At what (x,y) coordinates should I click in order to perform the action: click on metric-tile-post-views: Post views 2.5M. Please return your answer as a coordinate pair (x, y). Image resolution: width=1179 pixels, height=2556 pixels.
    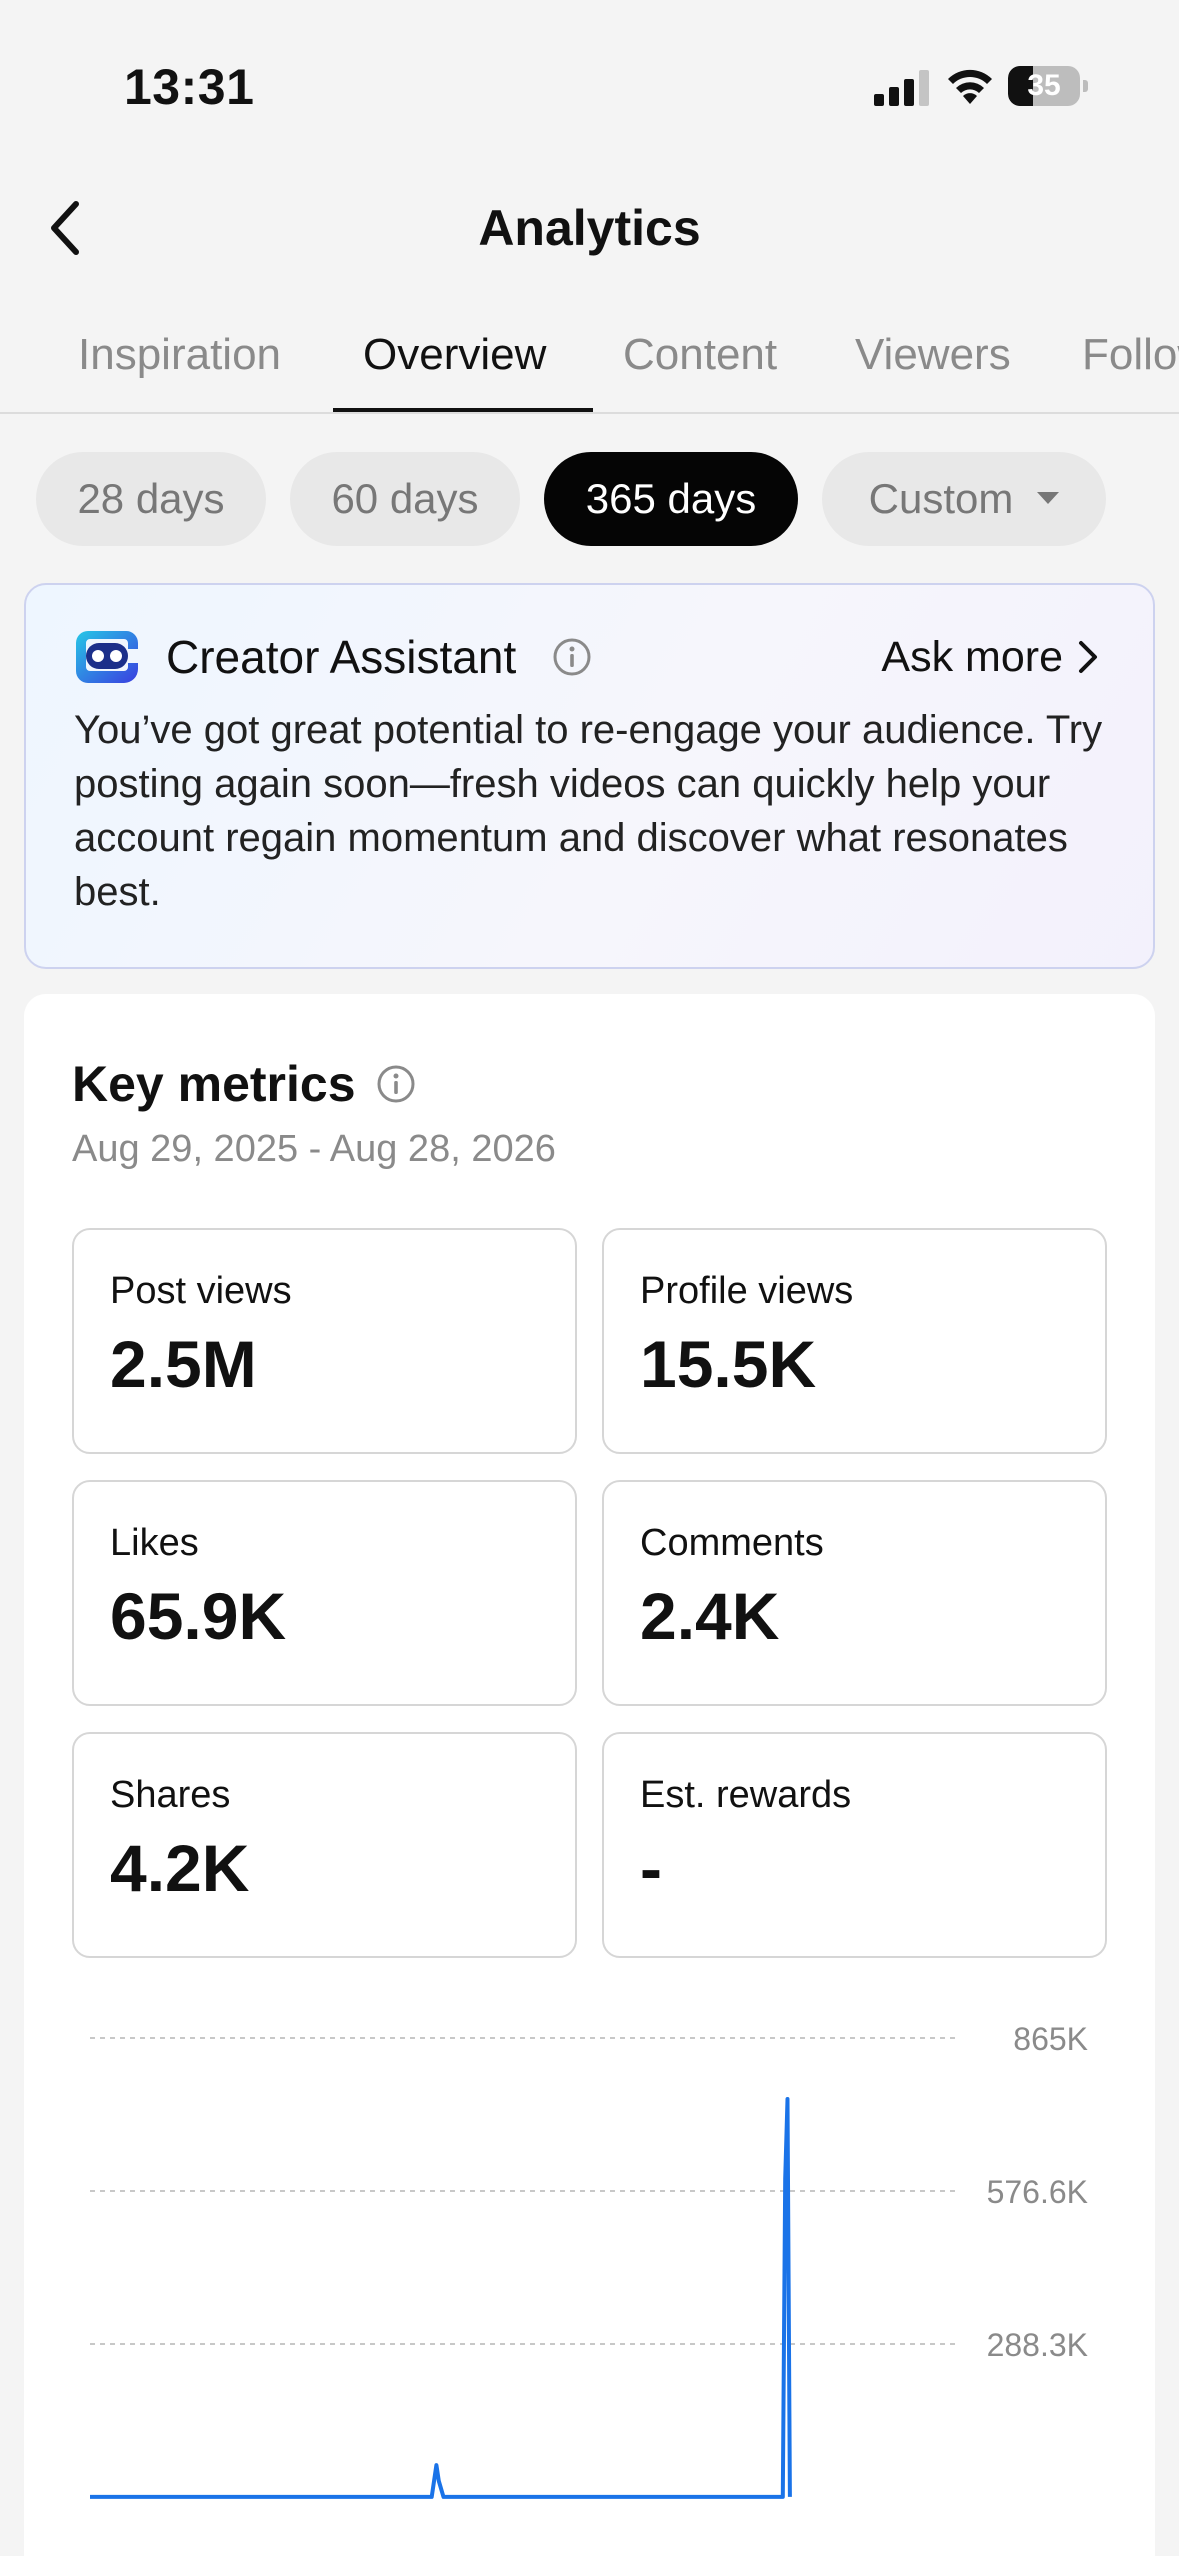
    Looking at the image, I should click on (324, 1341).